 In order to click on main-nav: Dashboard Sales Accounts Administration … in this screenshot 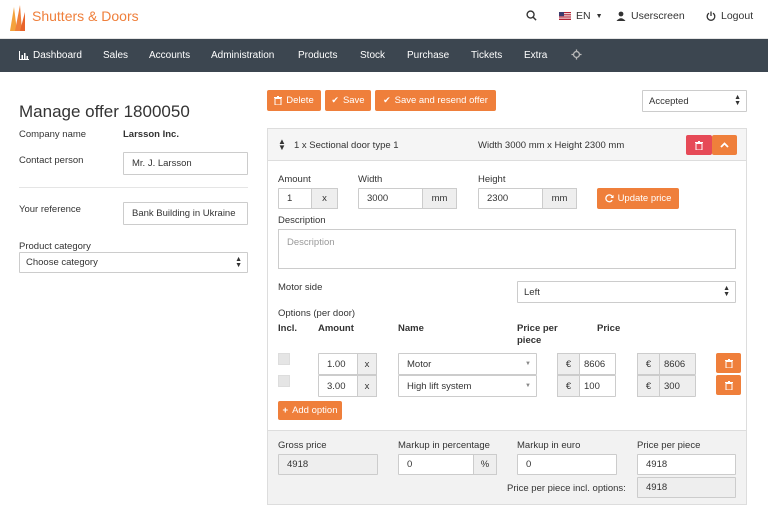, I will do `click(384, 55)`.